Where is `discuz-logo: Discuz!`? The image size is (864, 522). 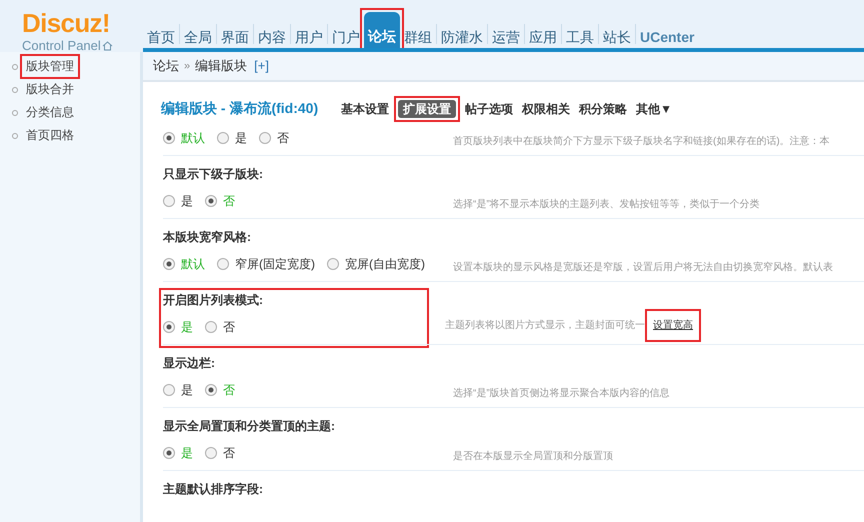 discuz-logo: Discuz! is located at coordinates (66, 23).